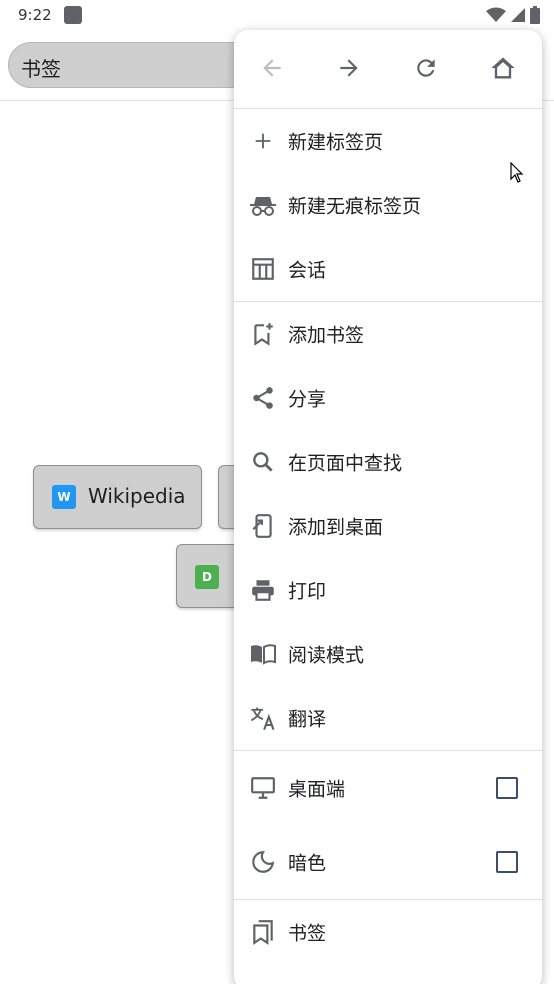  What do you see at coordinates (263, 718) in the screenshot?
I see `translate-icon` at bounding box center [263, 718].